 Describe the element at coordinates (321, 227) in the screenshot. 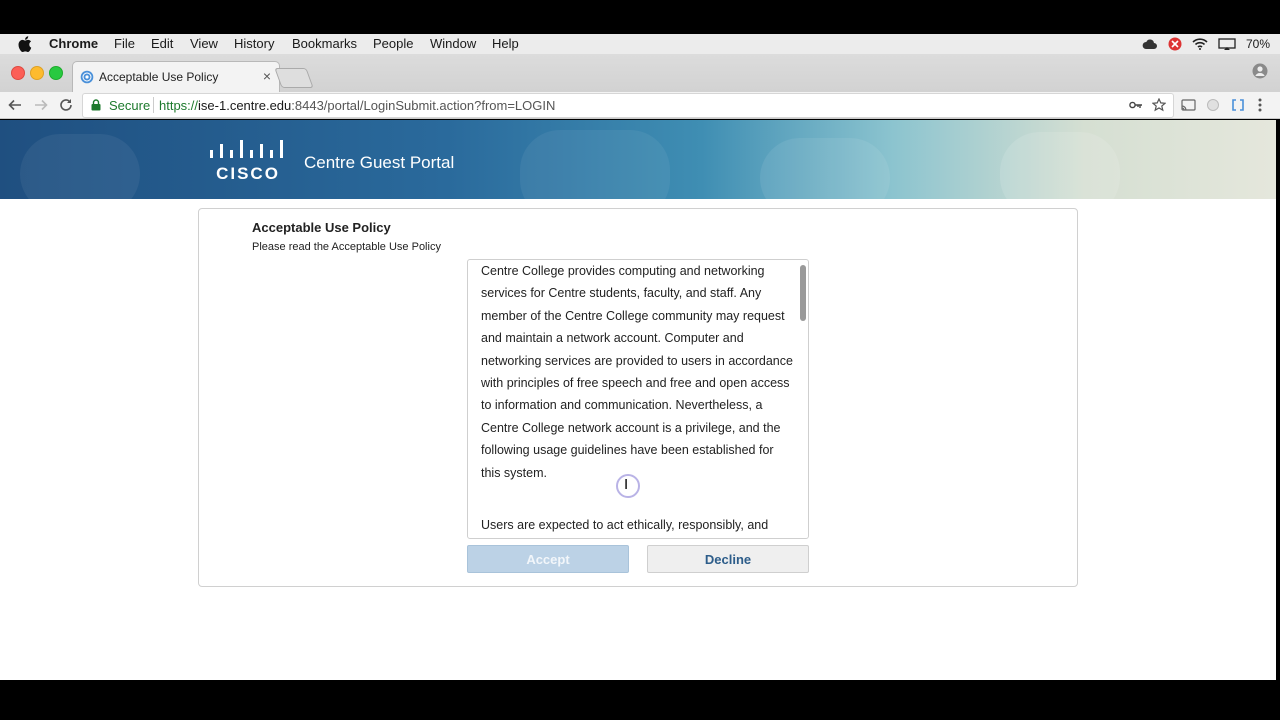

I see `aup-heading: Acceptable Use Policy` at that location.